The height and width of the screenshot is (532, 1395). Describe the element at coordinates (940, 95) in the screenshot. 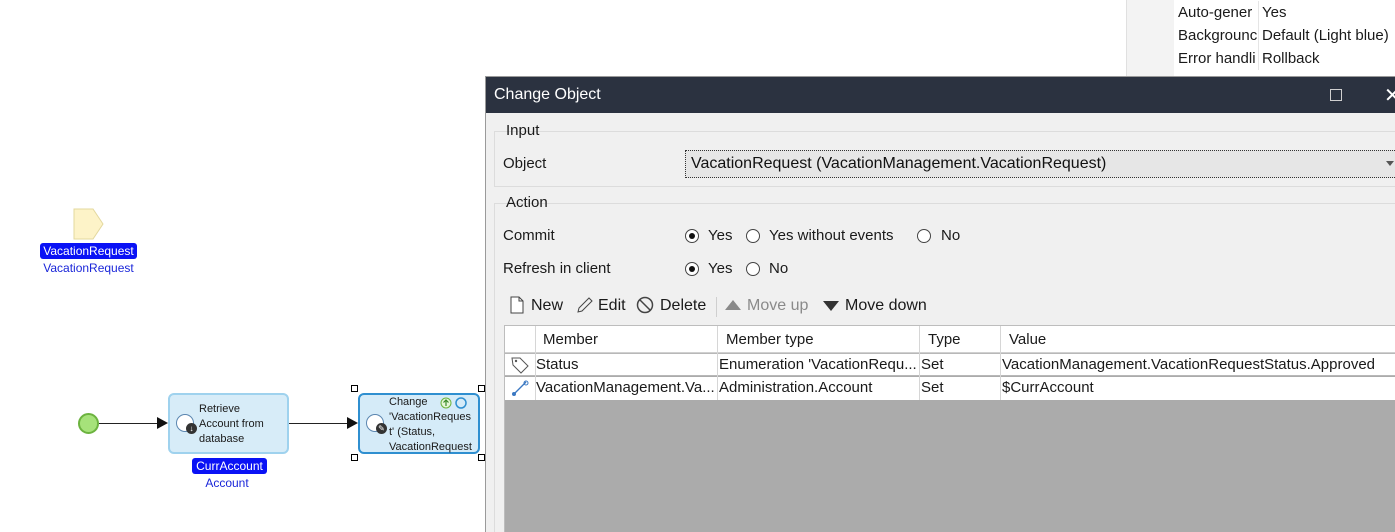

I see `dialog-titlebar: Change Object ✕` at that location.